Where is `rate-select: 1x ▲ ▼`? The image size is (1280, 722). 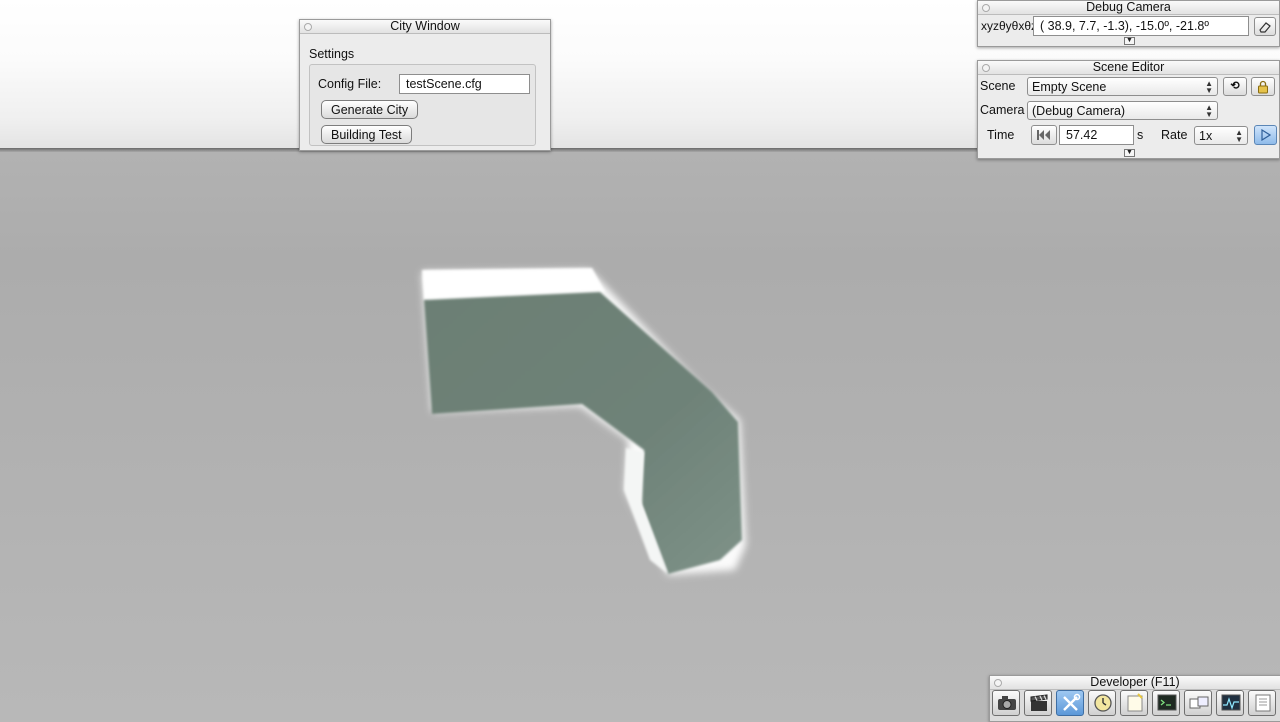 rate-select: 1x ▲ ▼ is located at coordinates (1221, 135).